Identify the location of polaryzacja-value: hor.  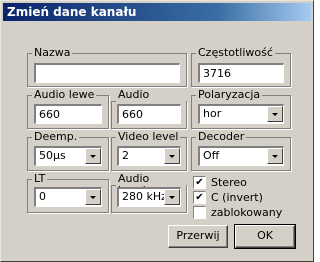
(212, 113).